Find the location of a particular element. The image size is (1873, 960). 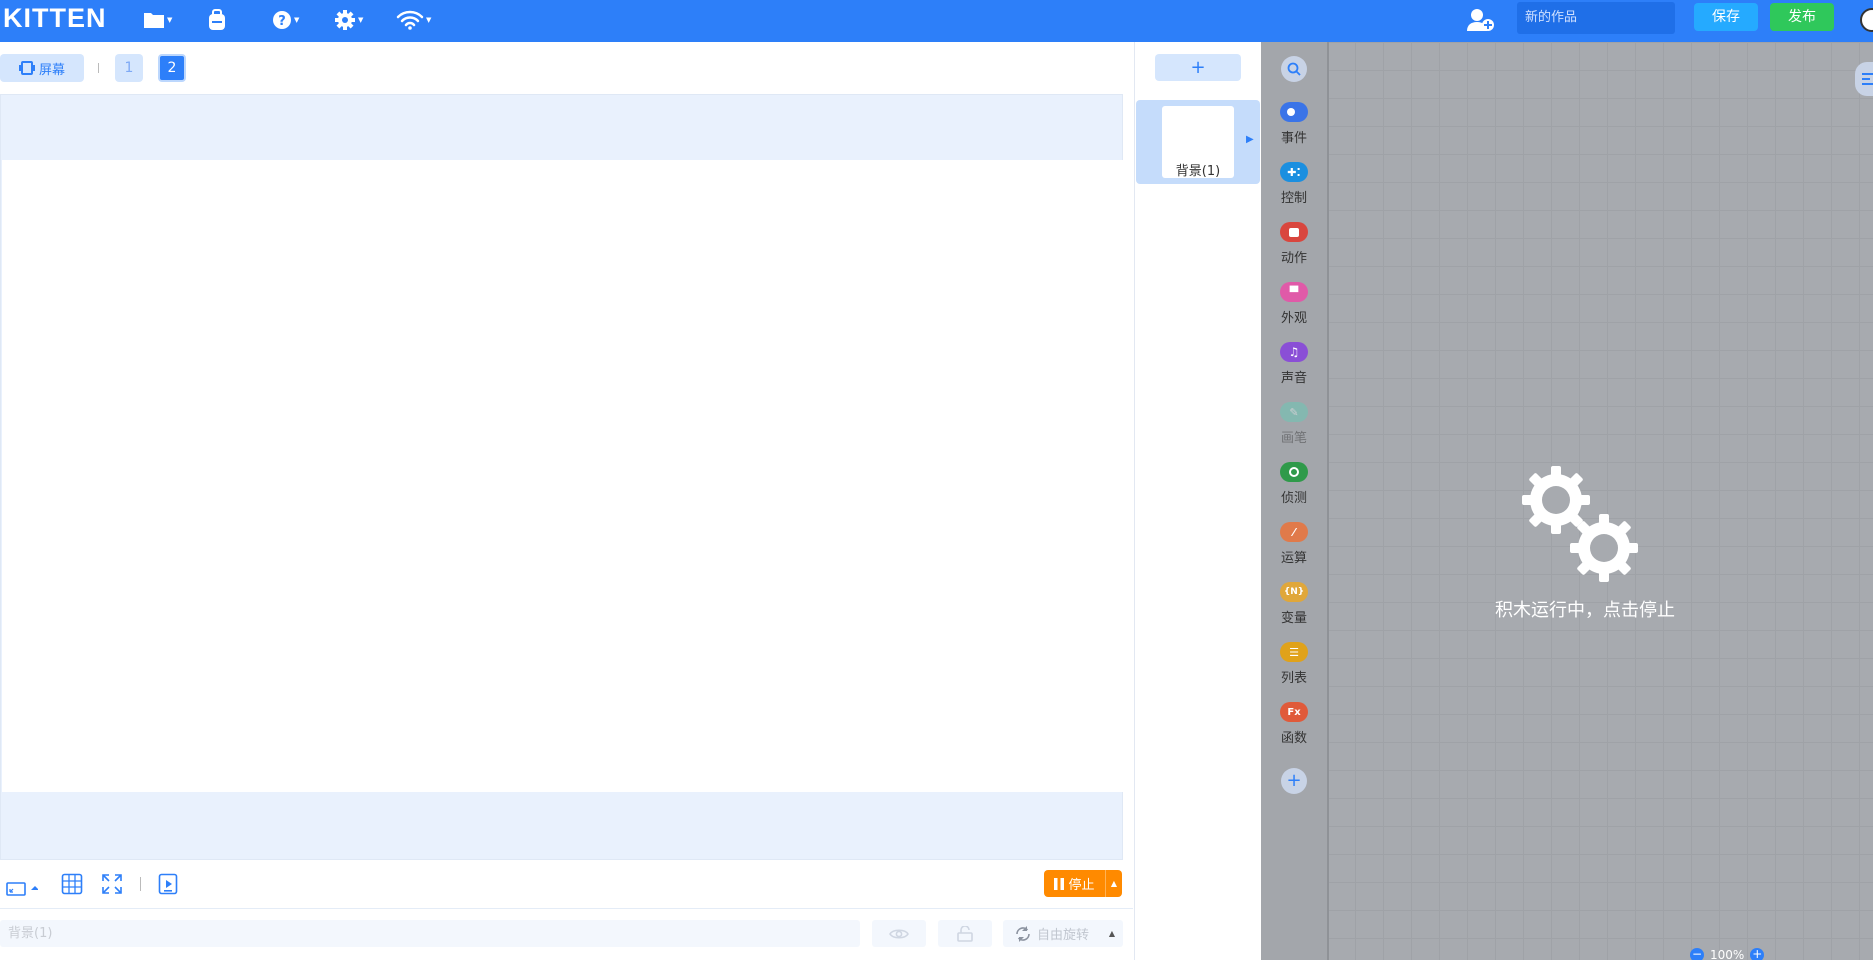

page-tab-1: 1 is located at coordinates (129, 68).